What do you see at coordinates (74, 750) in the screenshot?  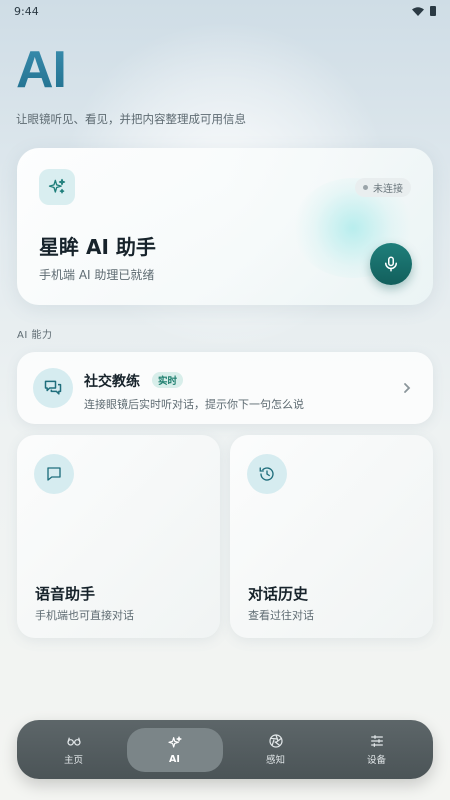 I see `nav-item-home: 主页` at bounding box center [74, 750].